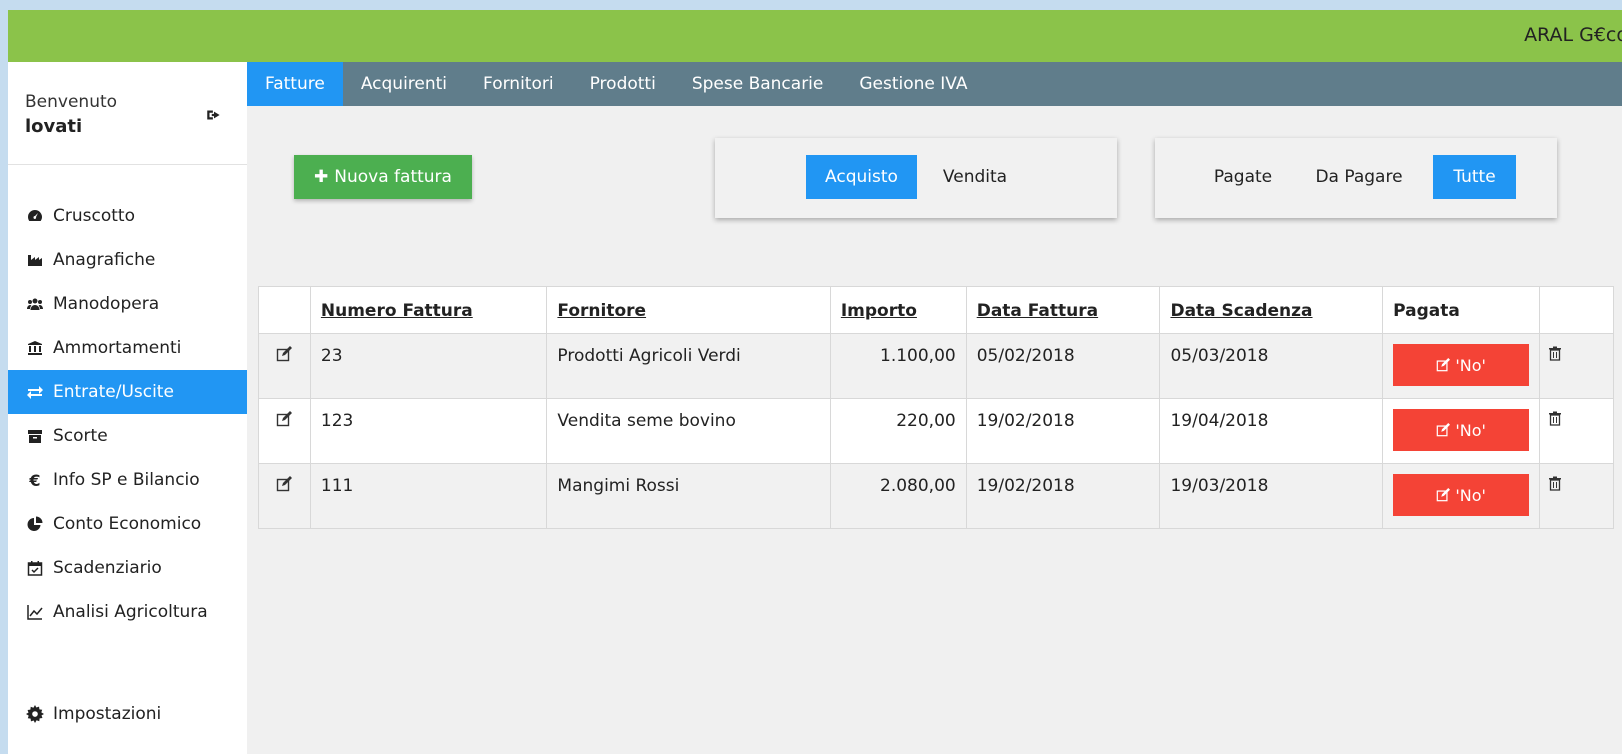 The height and width of the screenshot is (754, 1622). I want to click on sidebar-item-conto-economico: Conto Economico, so click(127, 524).